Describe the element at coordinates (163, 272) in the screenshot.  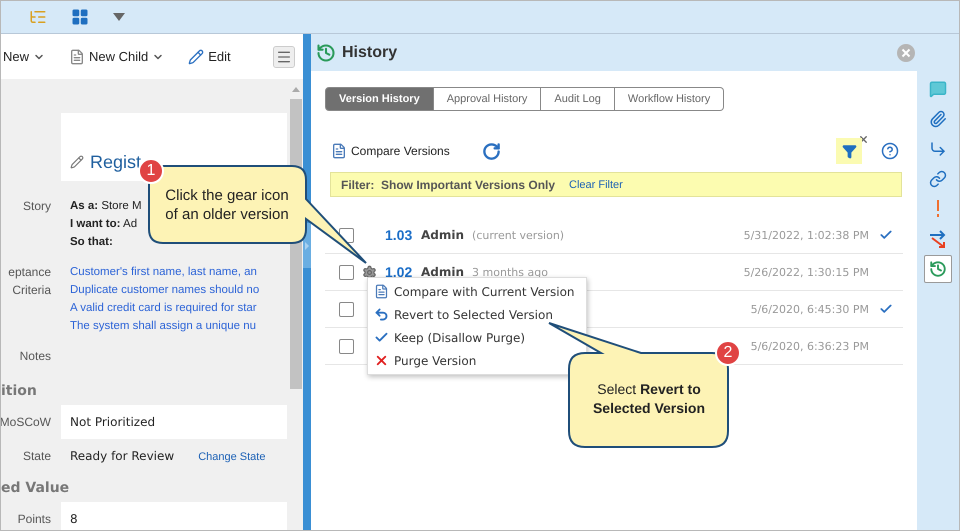
I see `criteria-line: Customer's first name, last name, an` at that location.